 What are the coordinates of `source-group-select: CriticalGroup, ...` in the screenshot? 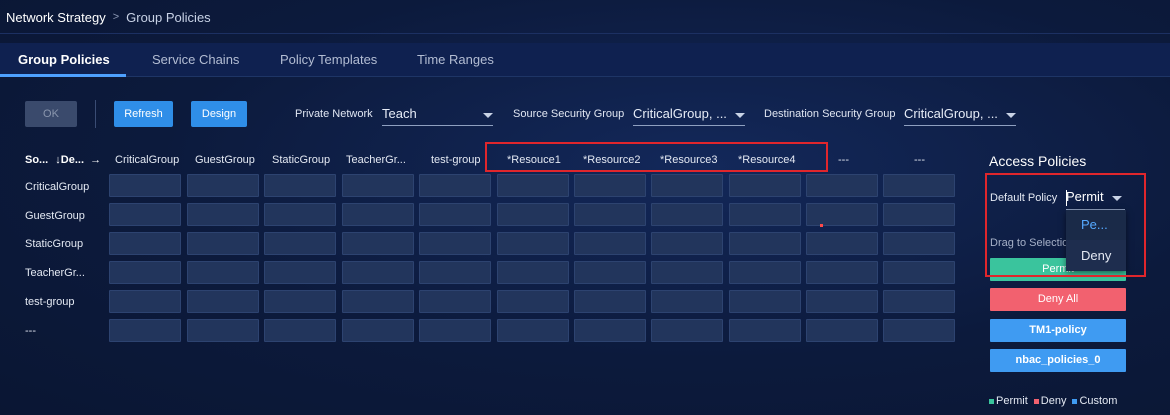 It's located at (689, 115).